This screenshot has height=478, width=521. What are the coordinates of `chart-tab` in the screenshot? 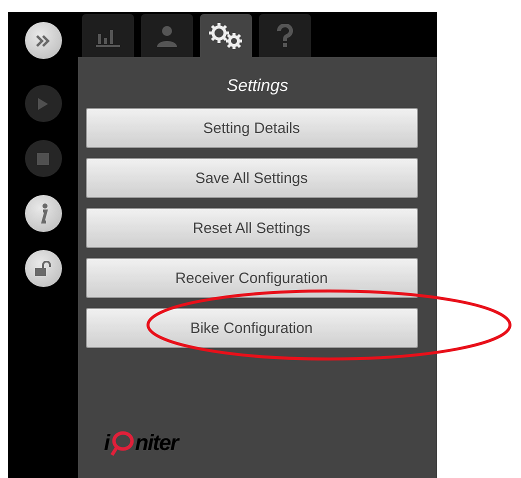 It's located at (108, 35).